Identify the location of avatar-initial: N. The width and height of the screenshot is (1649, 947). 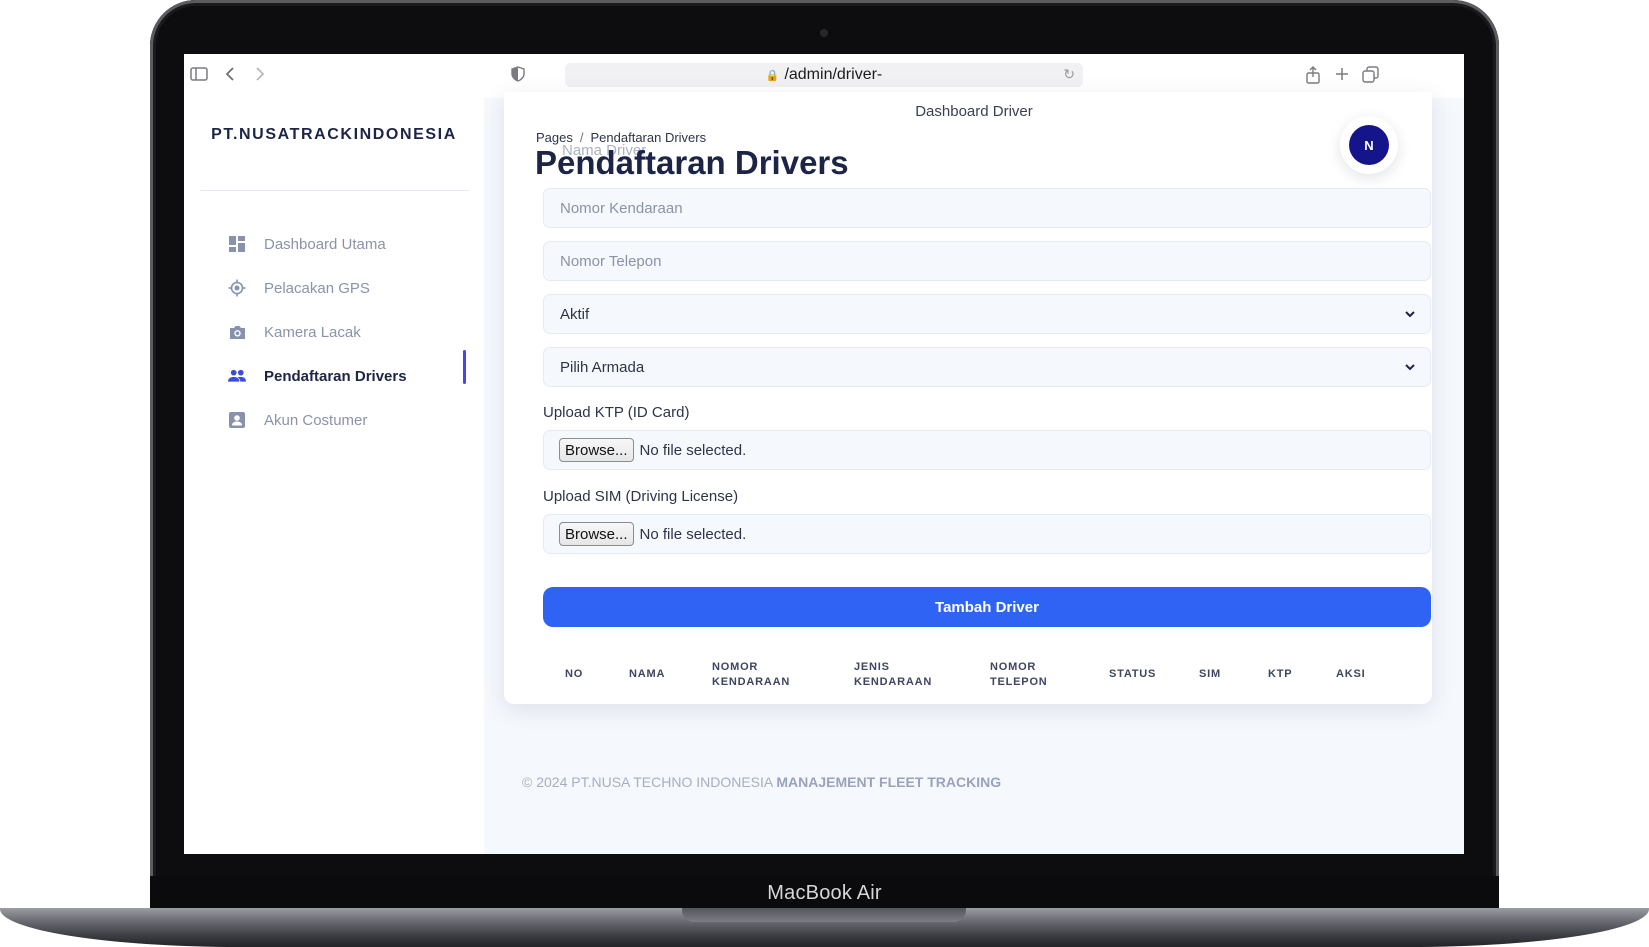
(1369, 145).